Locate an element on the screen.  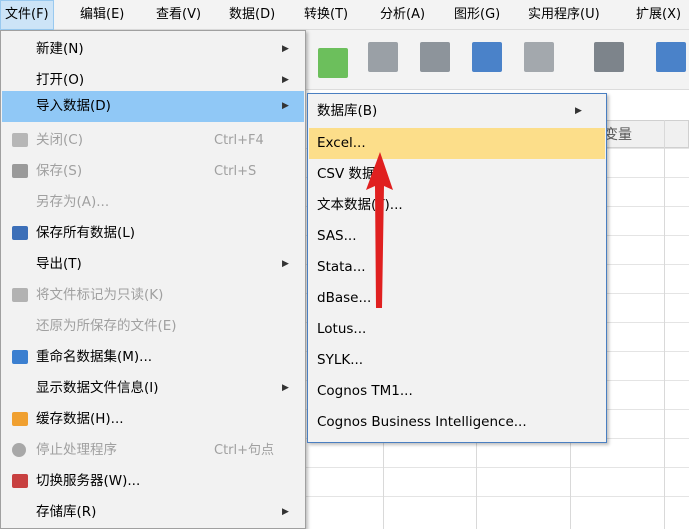
menu-analyze: 分析(A) is located at coordinates (402, 15).